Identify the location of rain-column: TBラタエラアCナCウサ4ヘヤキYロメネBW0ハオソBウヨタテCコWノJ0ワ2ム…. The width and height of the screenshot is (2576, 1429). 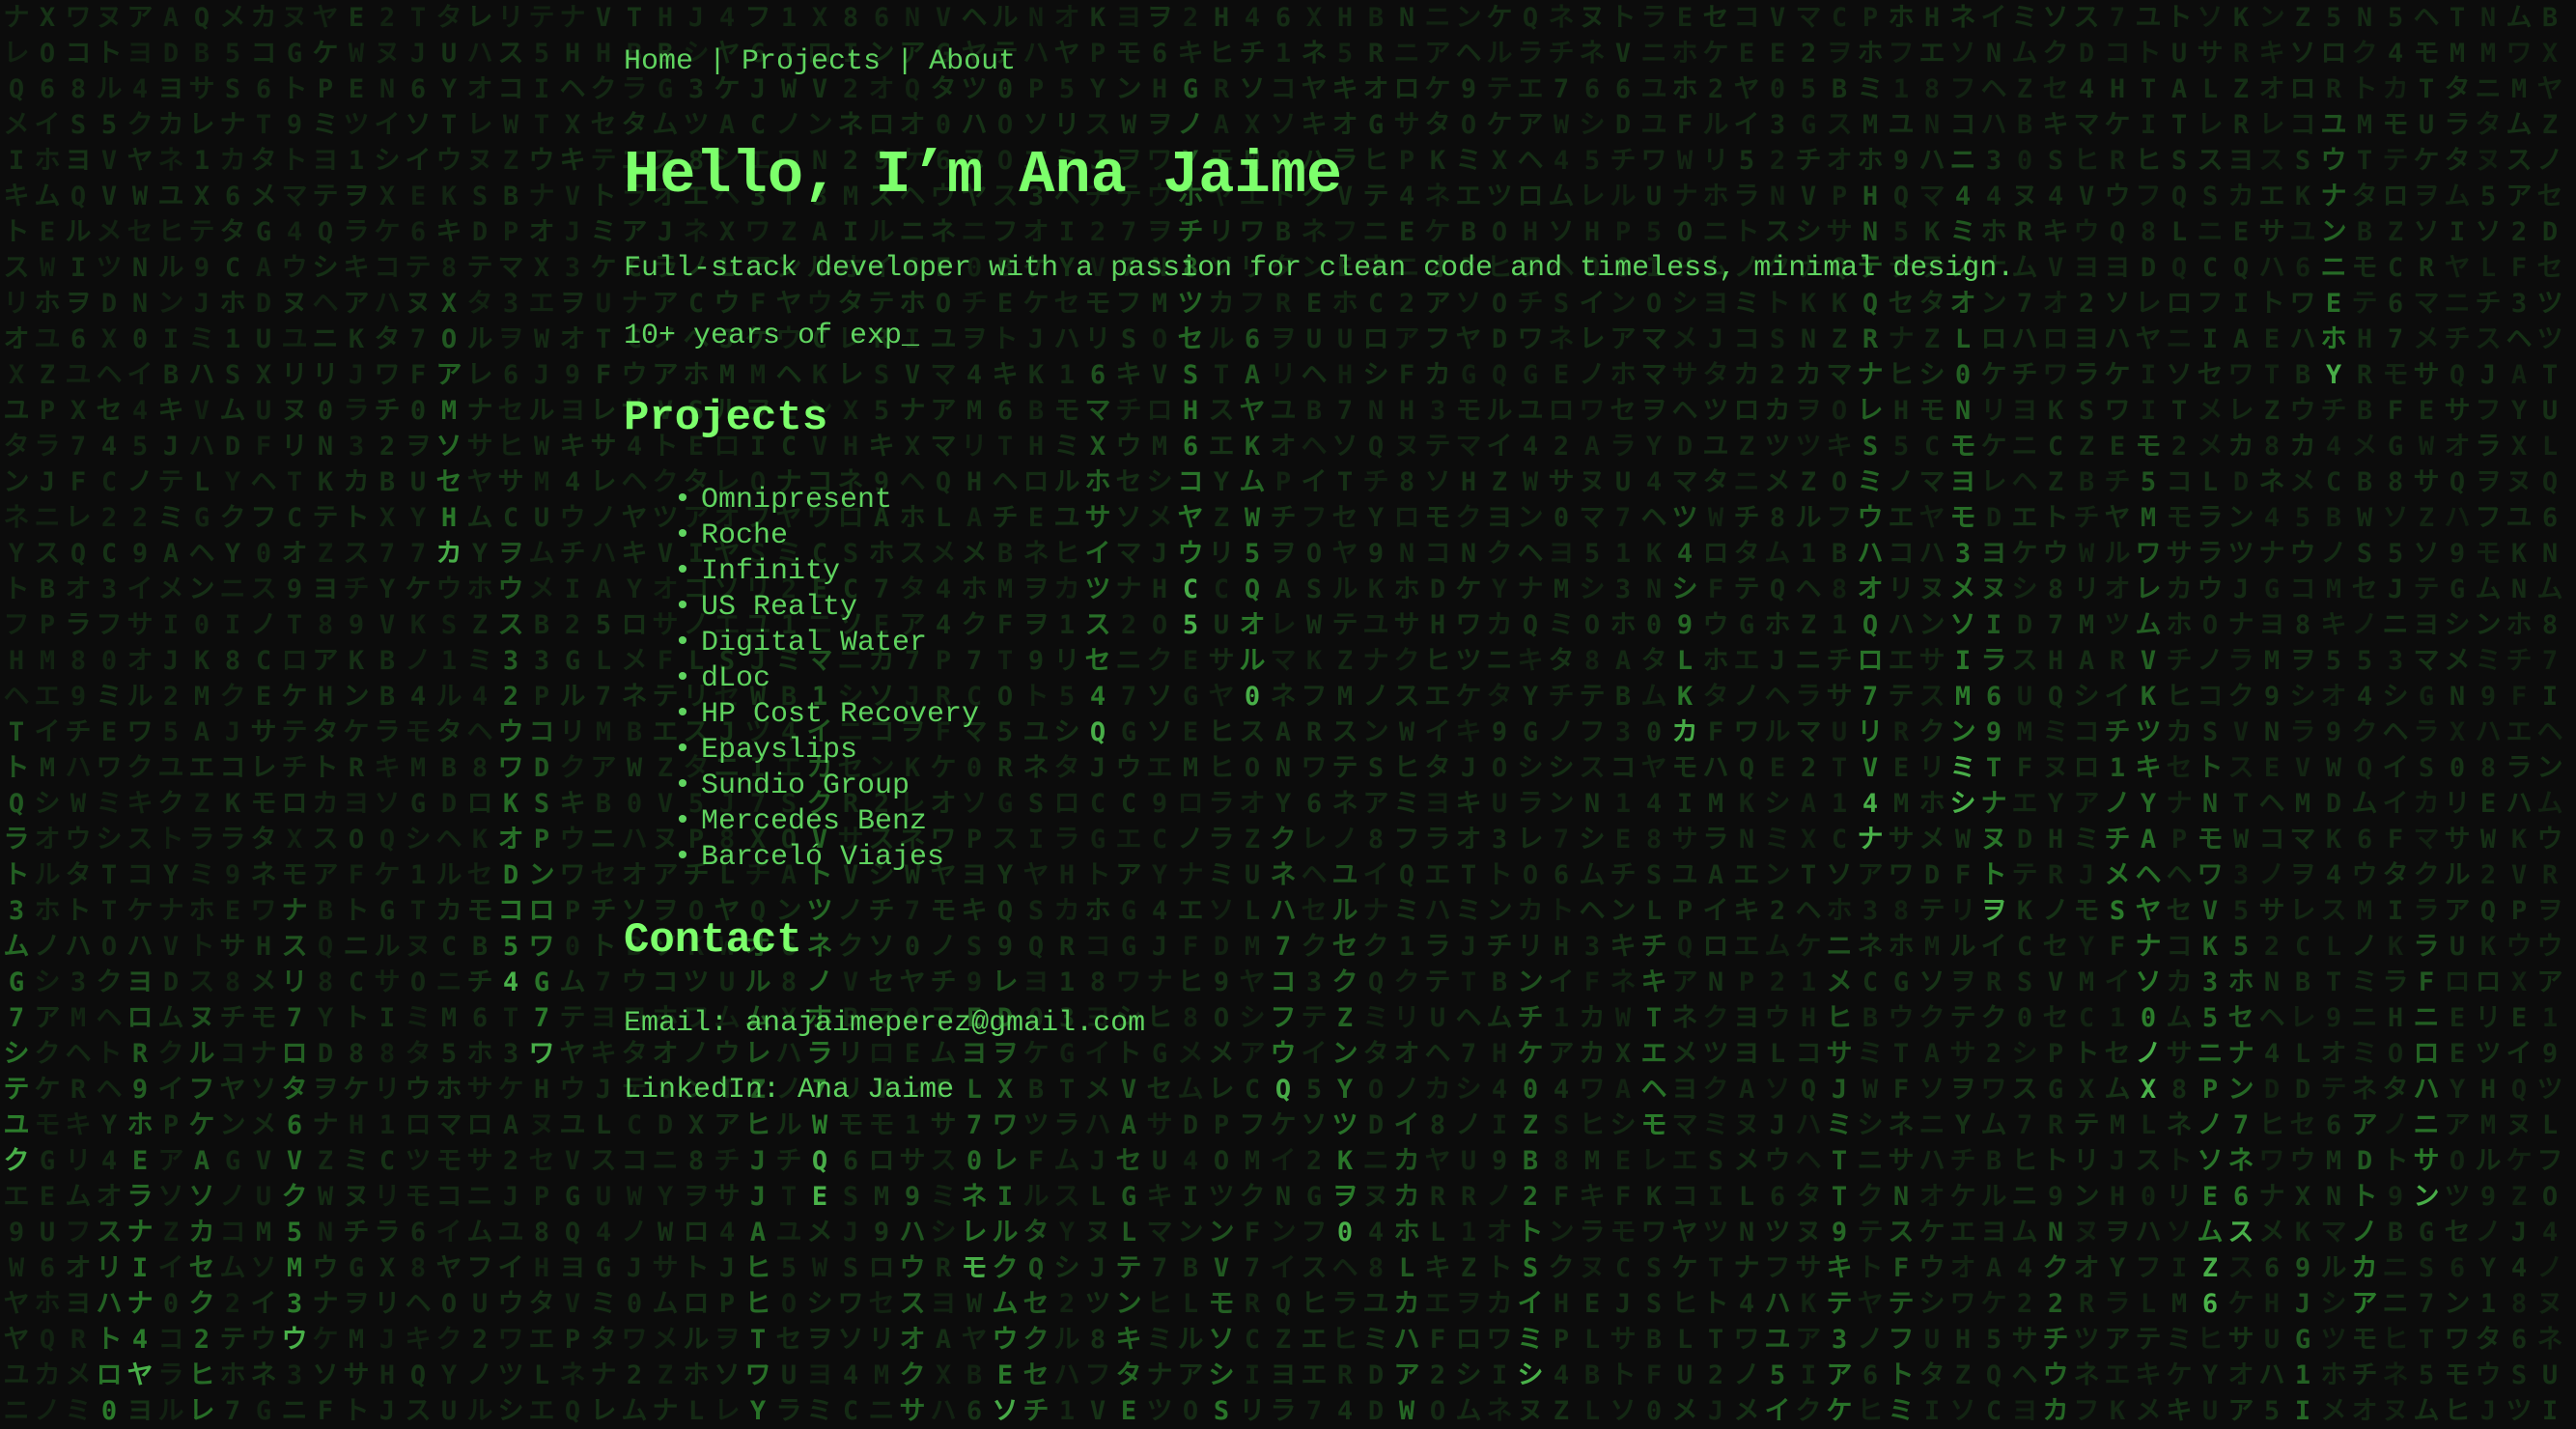
(635, 714).